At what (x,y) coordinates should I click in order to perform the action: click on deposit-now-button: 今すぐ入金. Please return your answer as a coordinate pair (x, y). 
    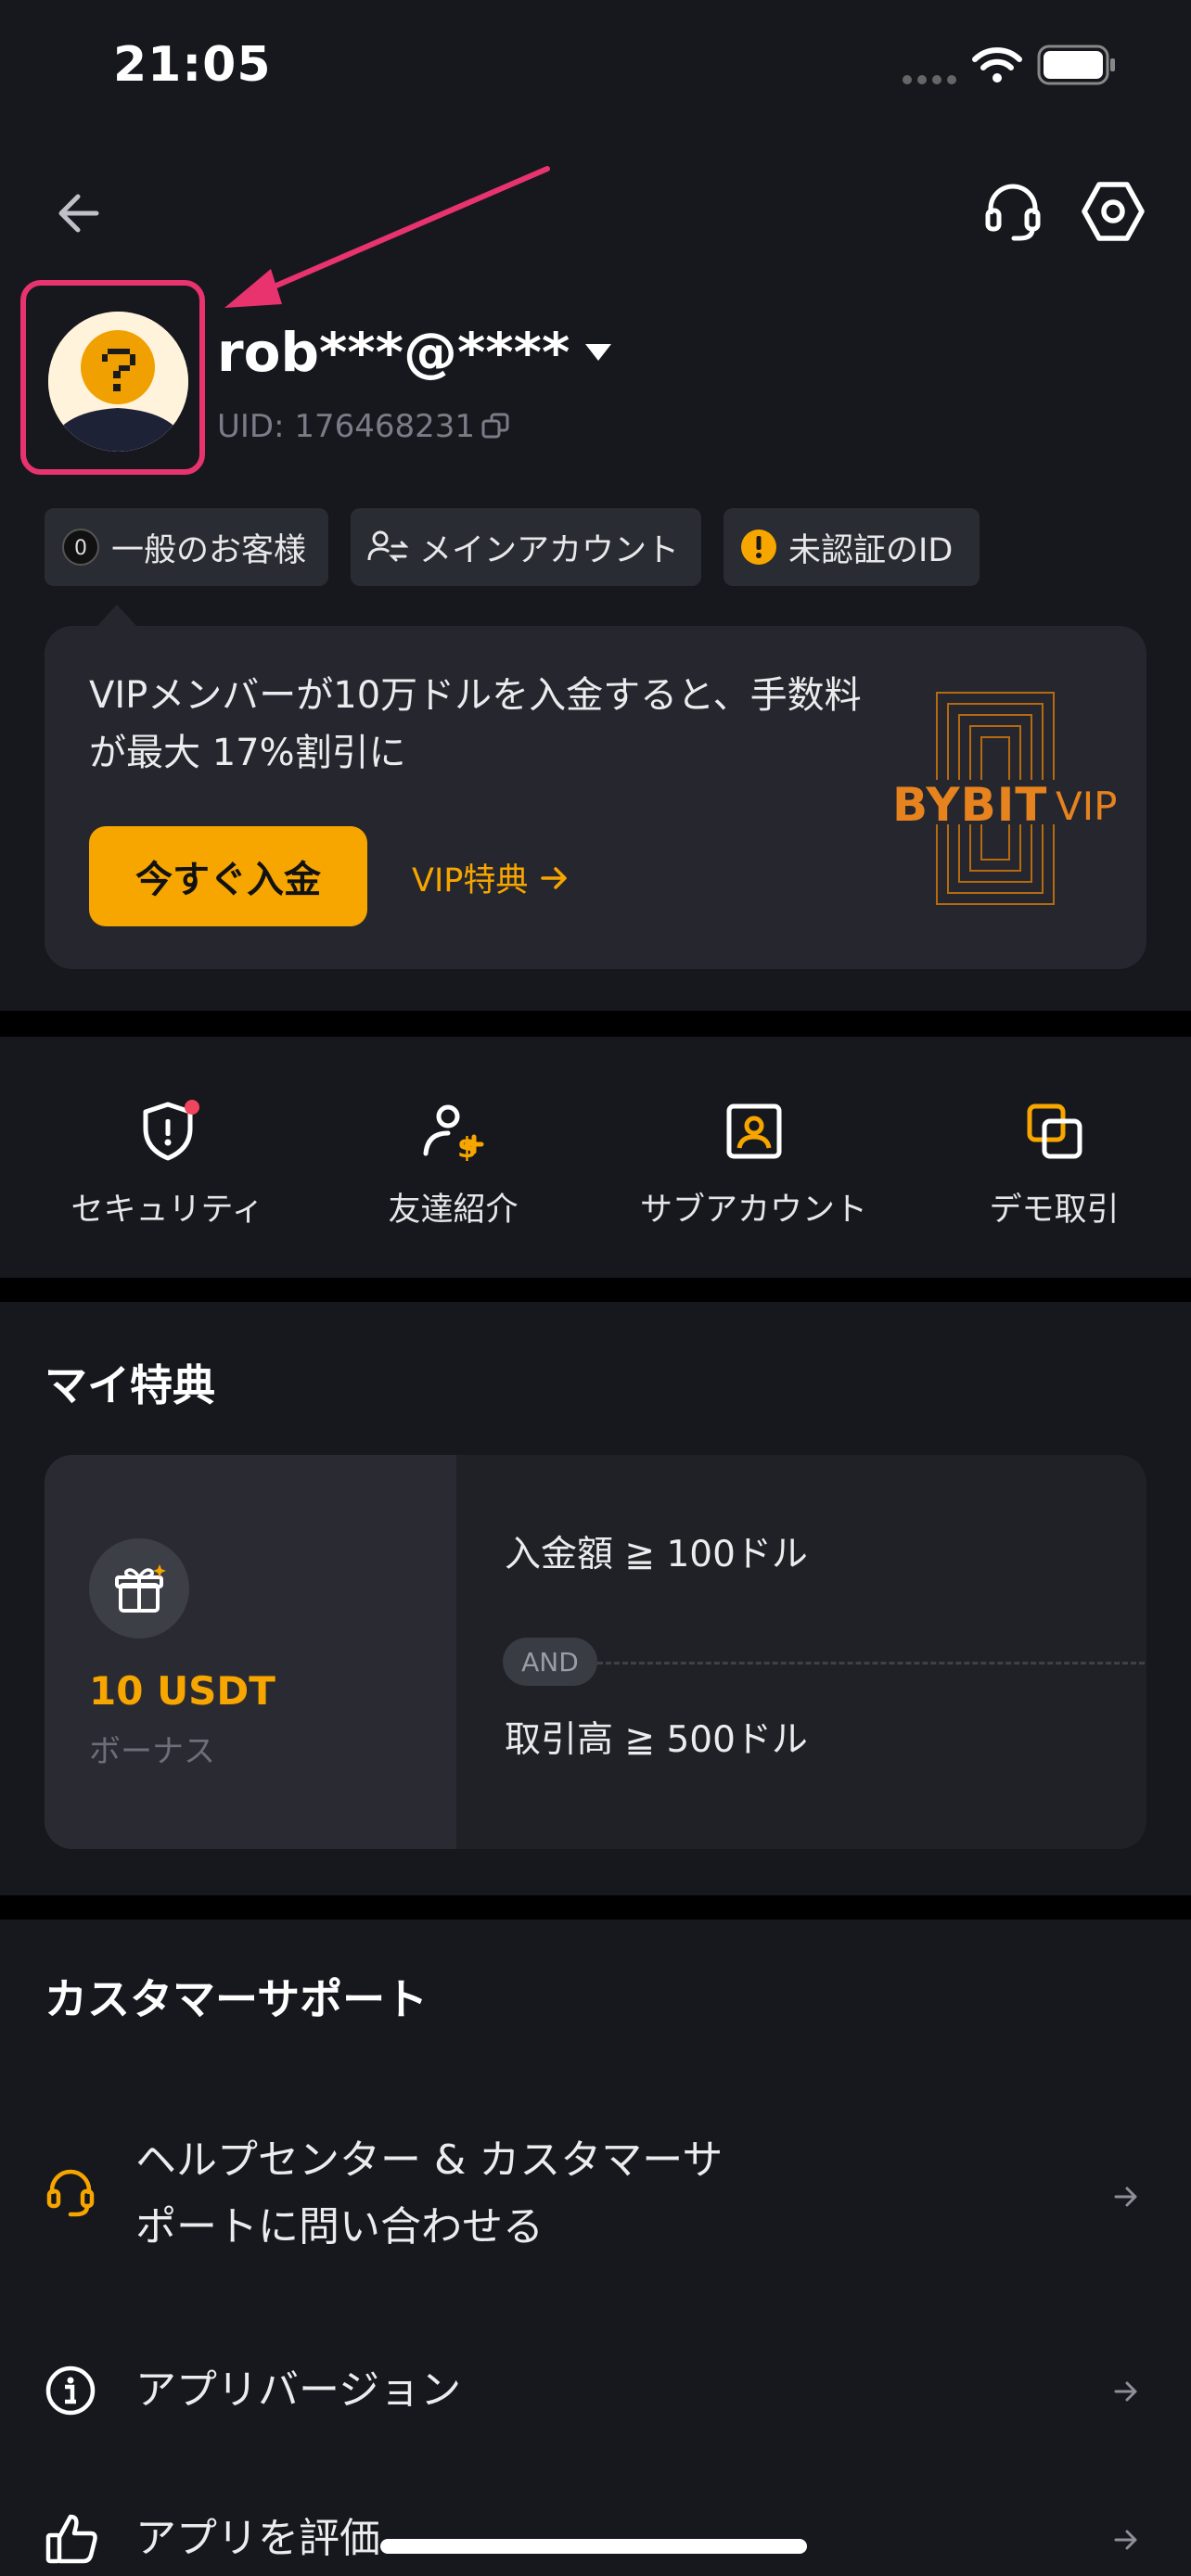
    Looking at the image, I should click on (228, 876).